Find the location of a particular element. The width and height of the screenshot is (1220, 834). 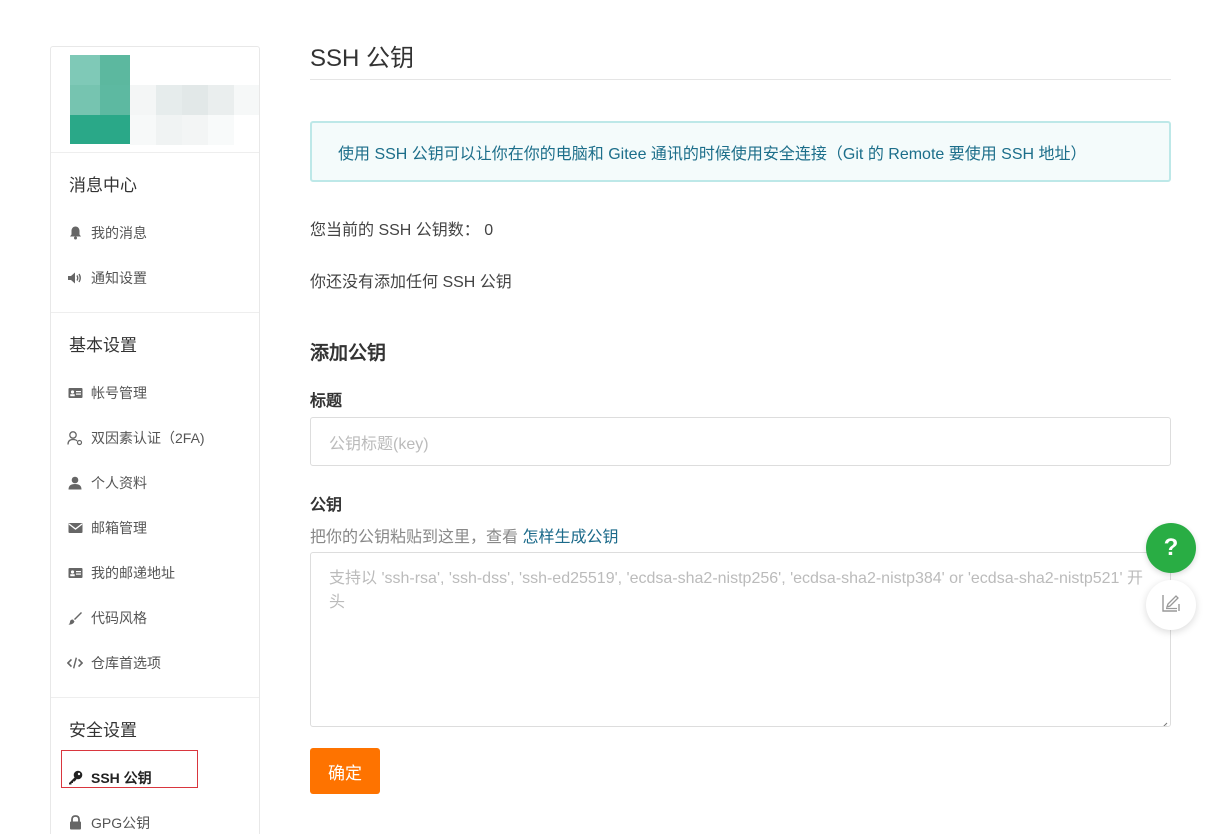

key-title-placeholder: 公钥标题(key) is located at coordinates (379, 444).